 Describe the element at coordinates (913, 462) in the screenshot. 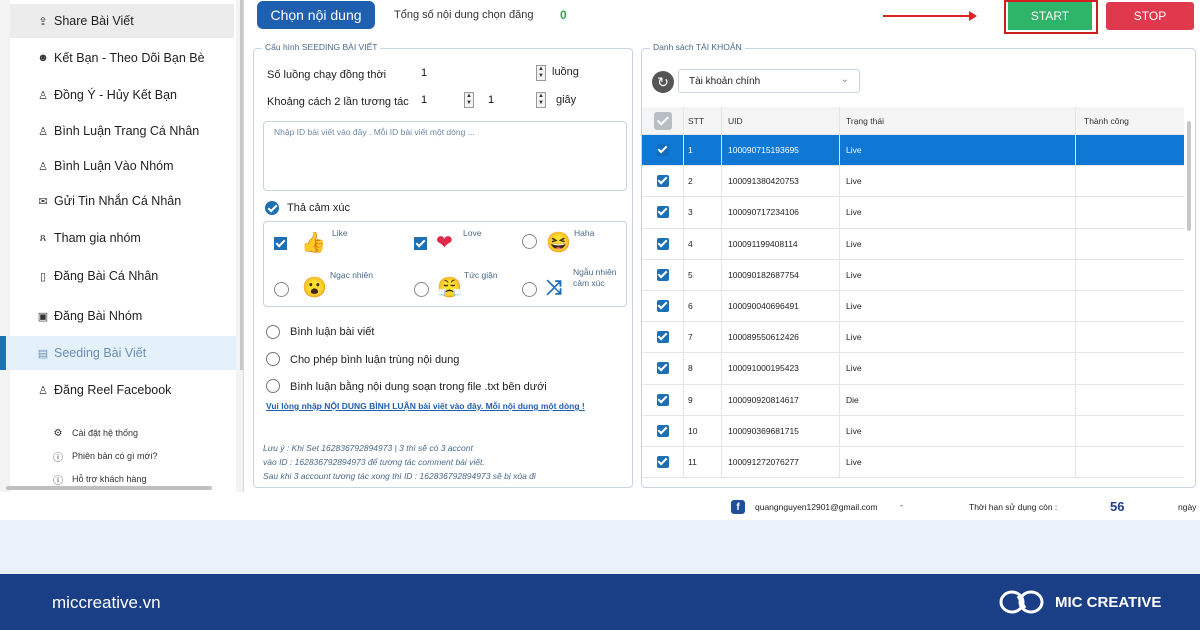

I see `table-row: 11 100091272076277 Live` at that location.